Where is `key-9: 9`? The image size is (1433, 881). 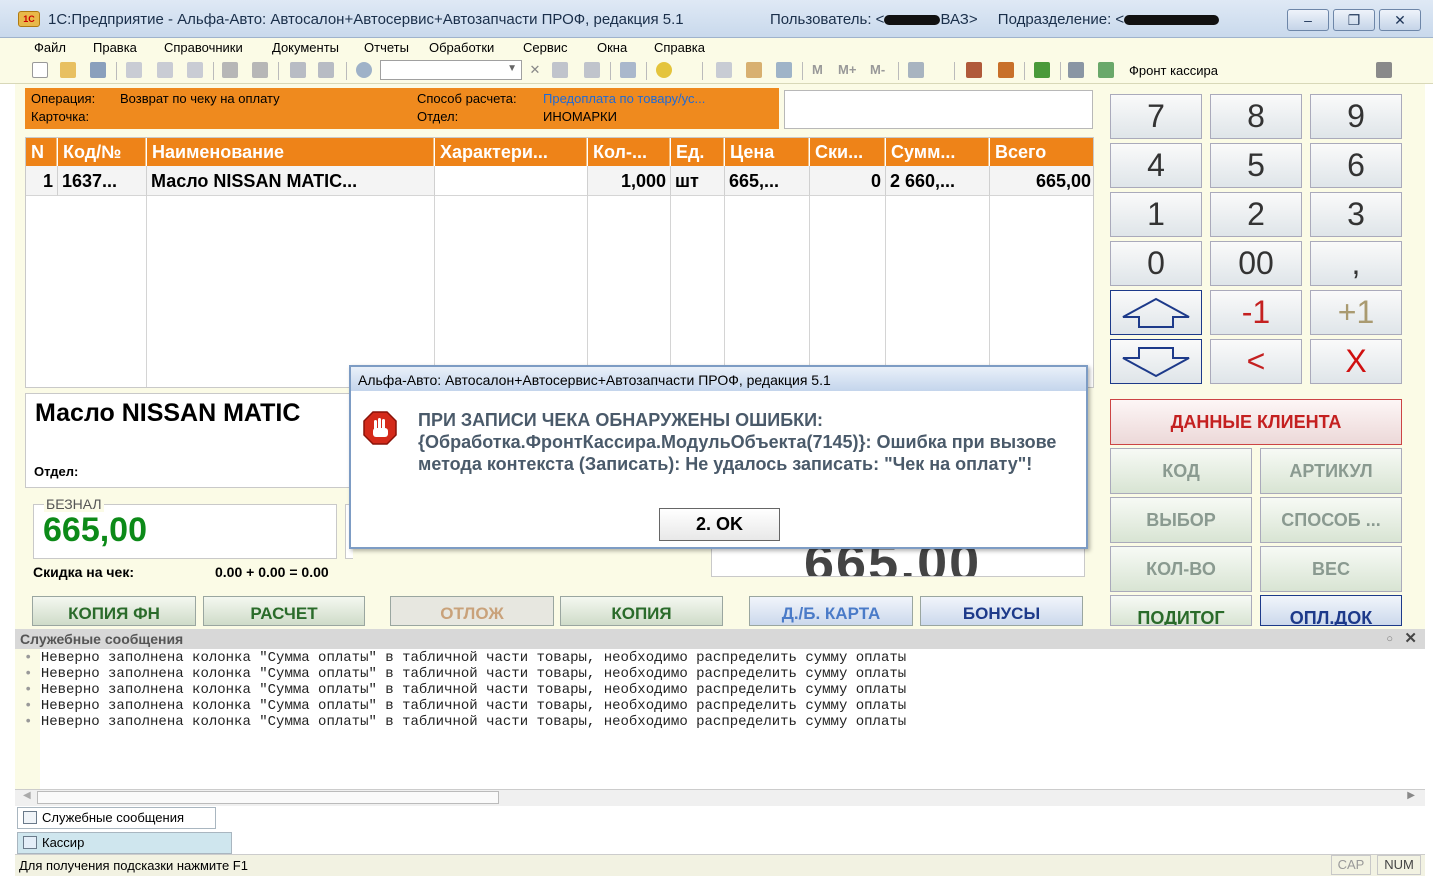
key-9: 9 is located at coordinates (1356, 116).